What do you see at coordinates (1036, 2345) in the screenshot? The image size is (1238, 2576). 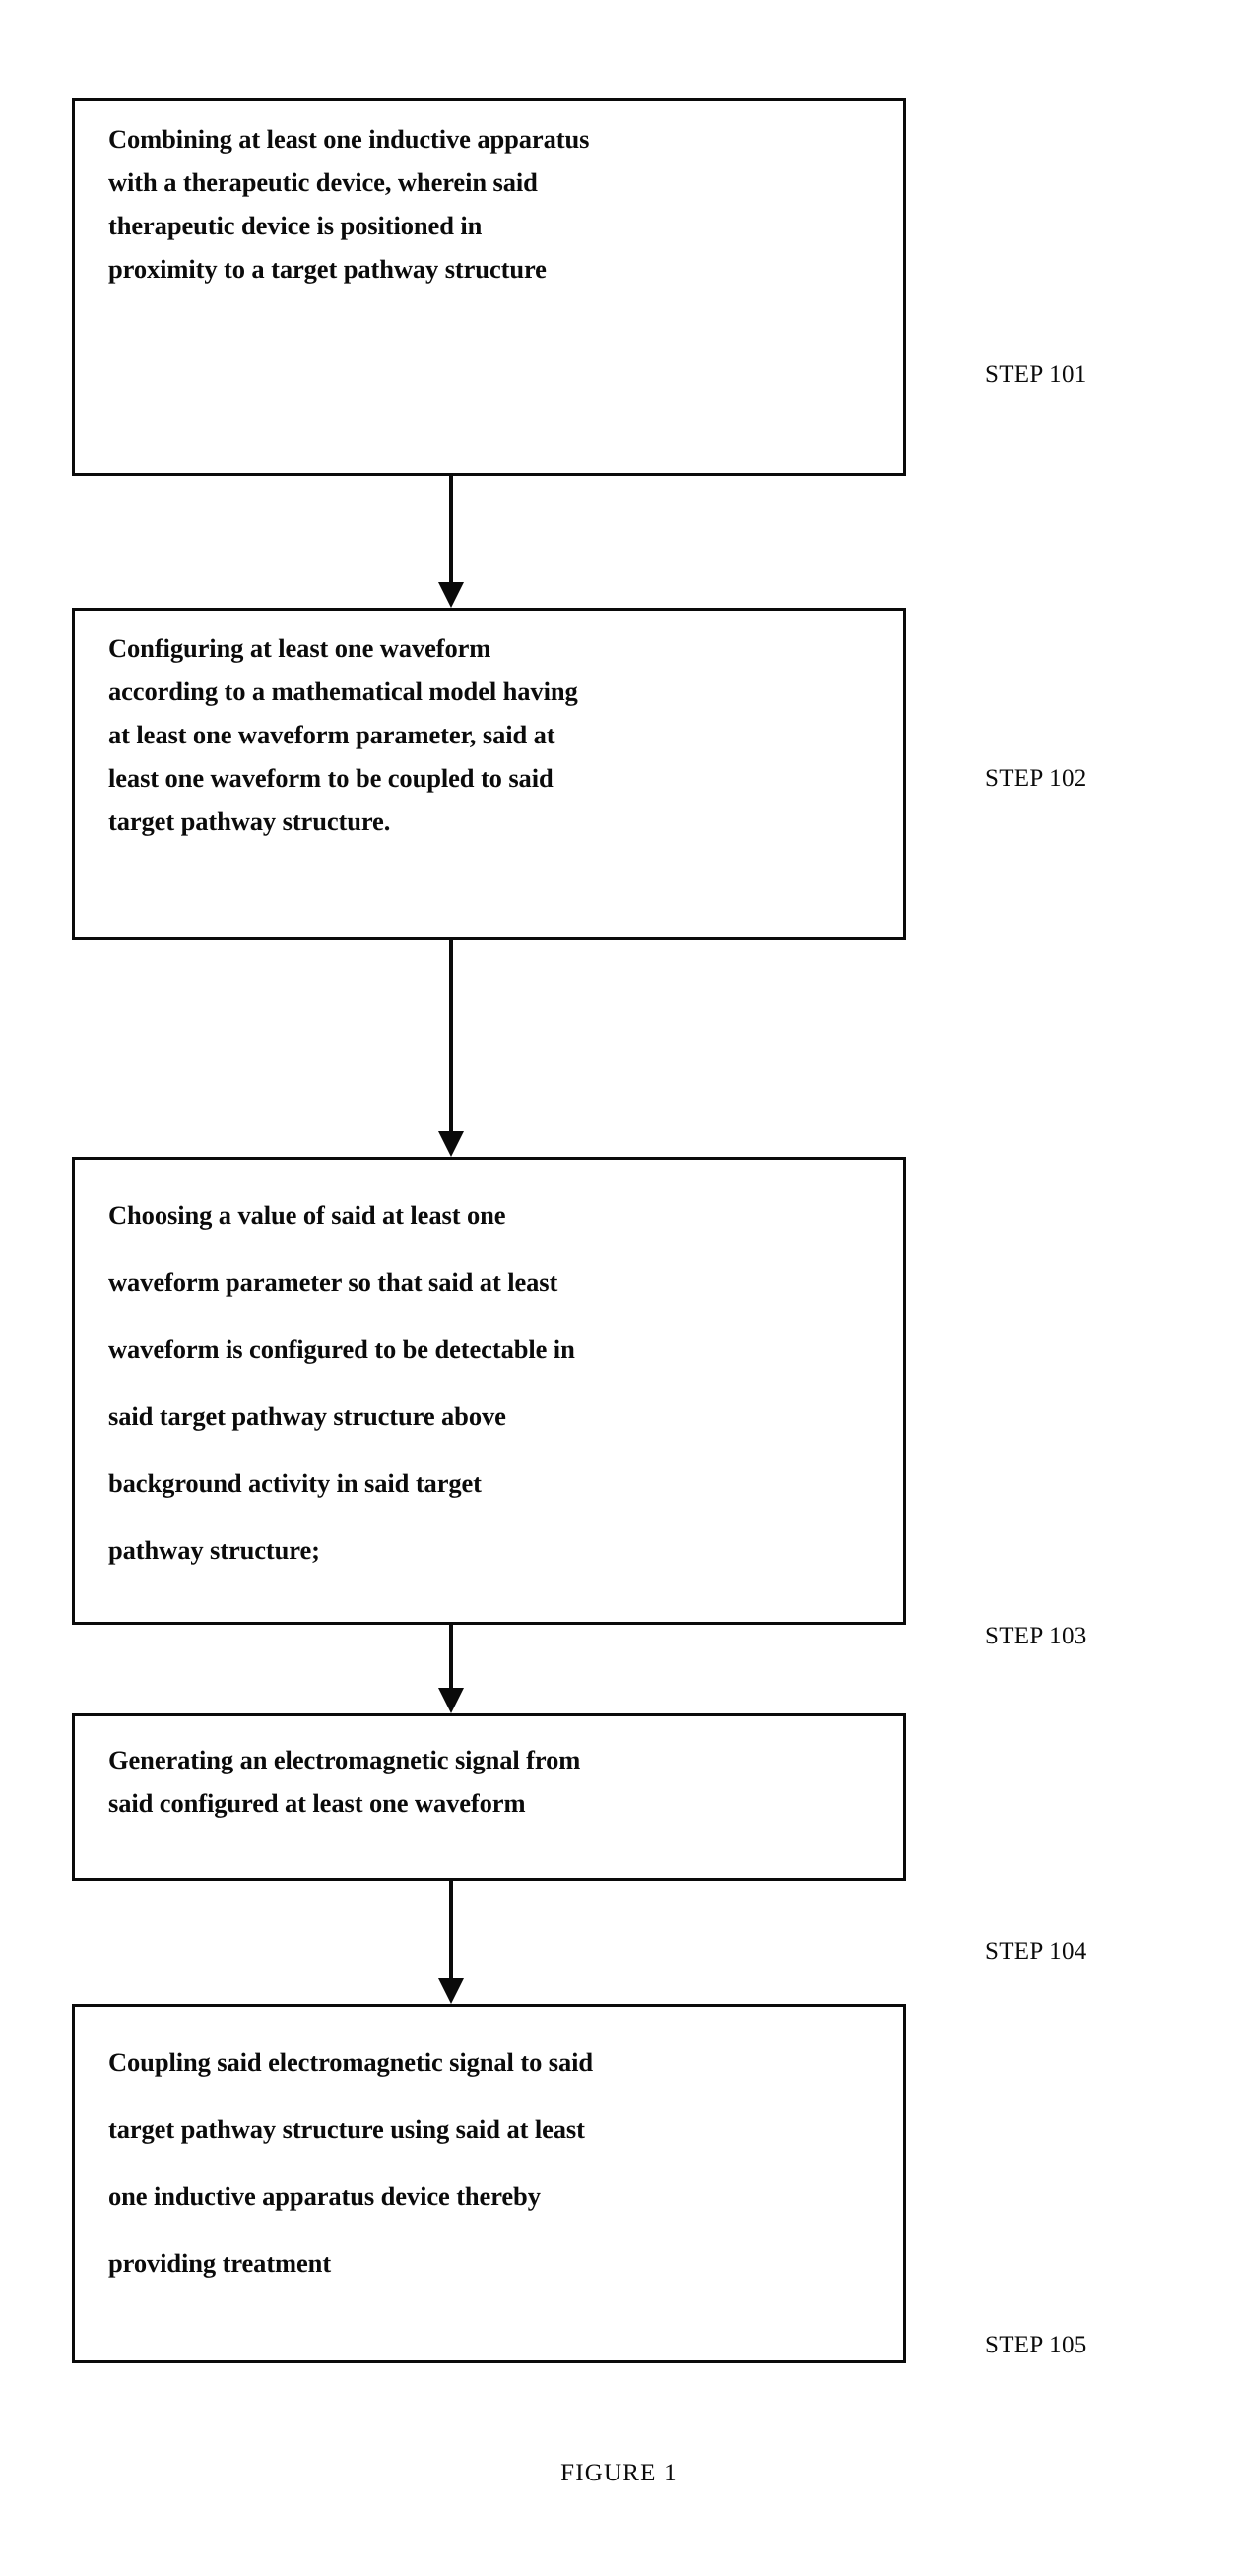 I see `step-label-105: STEP 105` at bounding box center [1036, 2345].